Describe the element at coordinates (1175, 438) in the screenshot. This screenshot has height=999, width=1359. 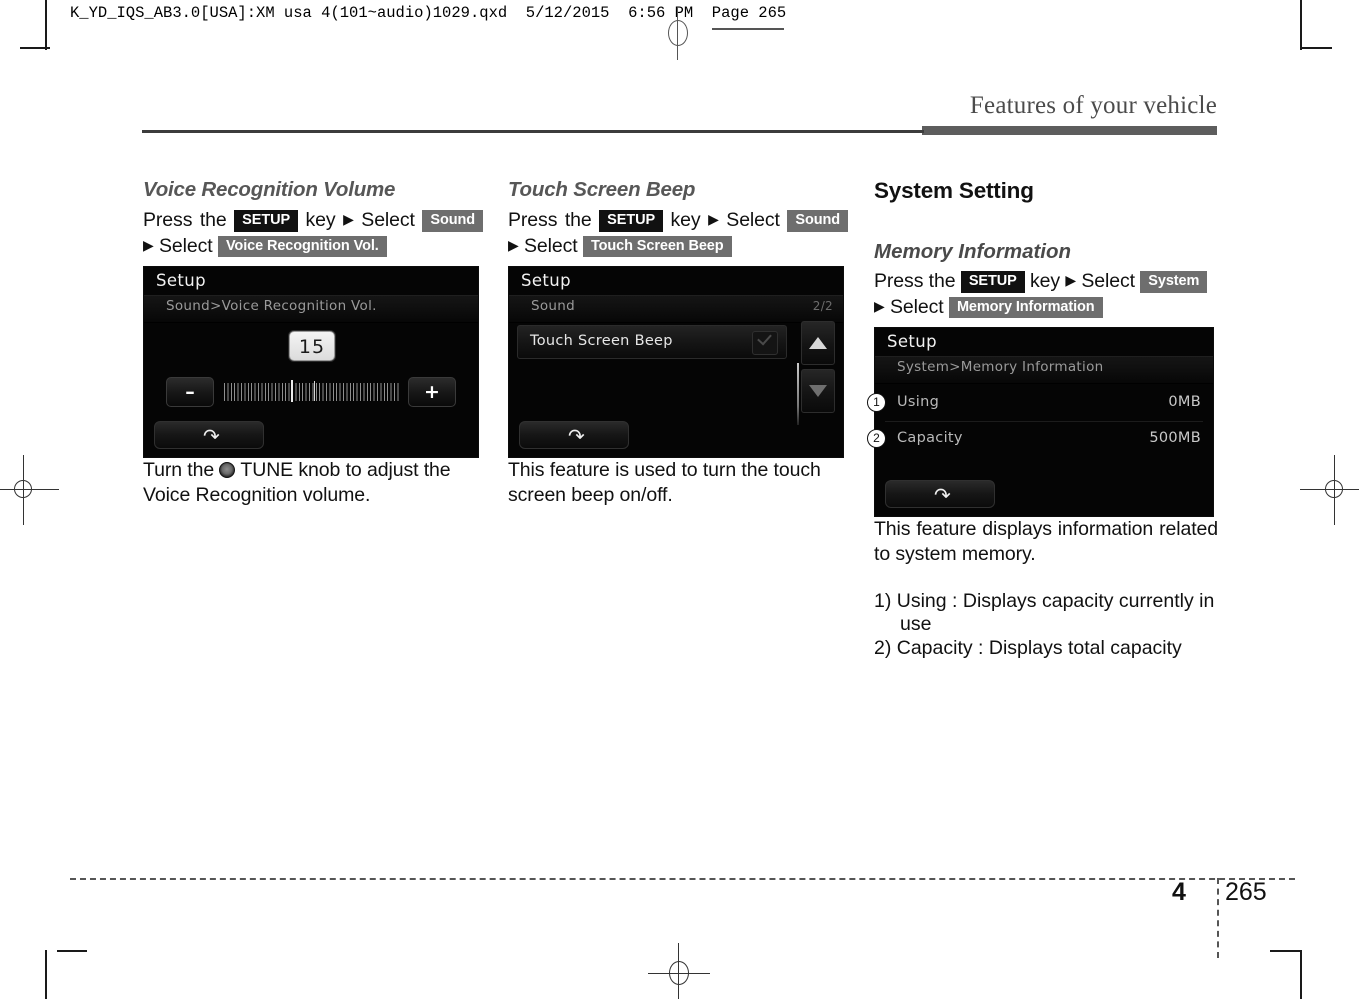
I see `row-value-capacity: 500MB` at that location.